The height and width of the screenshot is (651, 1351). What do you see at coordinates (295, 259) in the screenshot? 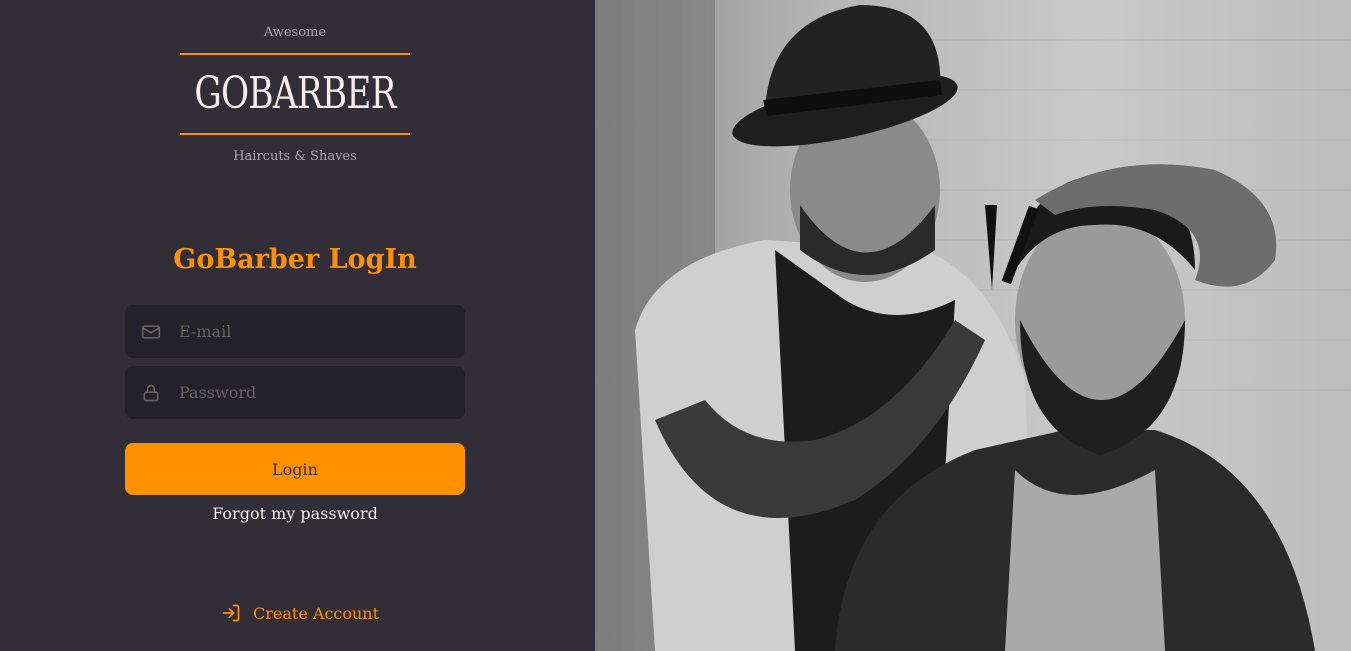
I see `page-title: GoBarber LogIn` at bounding box center [295, 259].